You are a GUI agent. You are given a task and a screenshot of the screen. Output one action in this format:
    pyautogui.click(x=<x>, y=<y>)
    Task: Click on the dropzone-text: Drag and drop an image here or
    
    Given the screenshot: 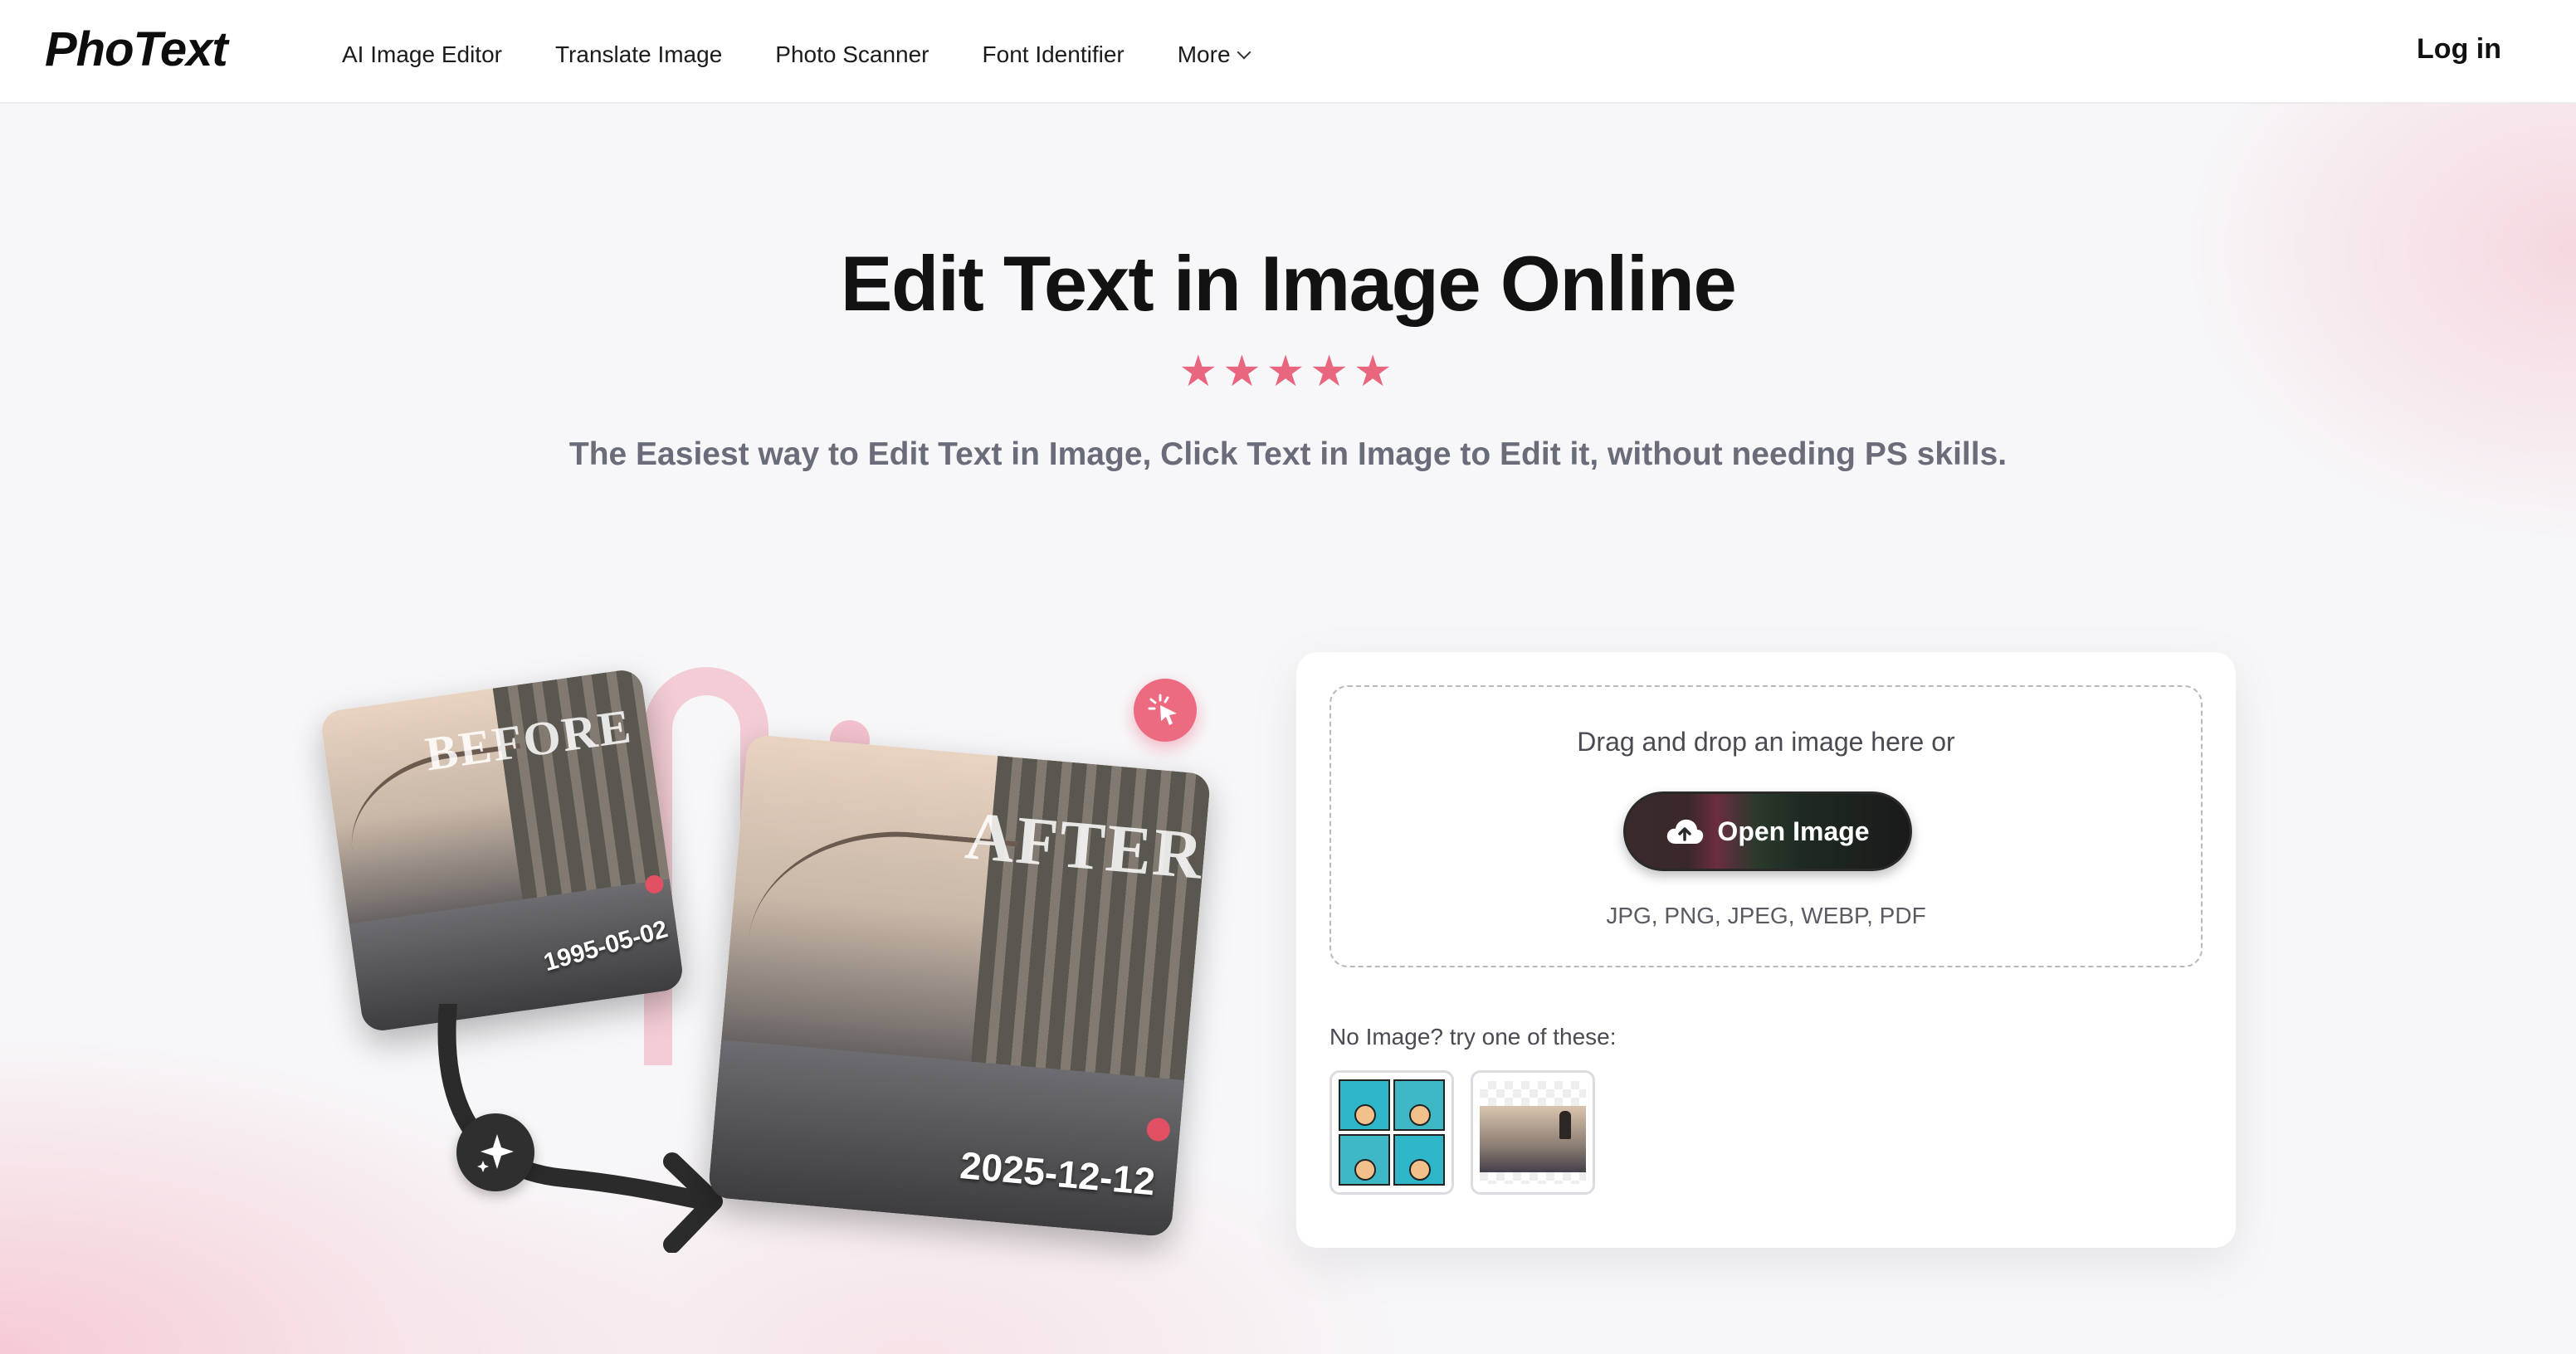 What is the action you would take?
    pyautogui.click(x=1766, y=742)
    